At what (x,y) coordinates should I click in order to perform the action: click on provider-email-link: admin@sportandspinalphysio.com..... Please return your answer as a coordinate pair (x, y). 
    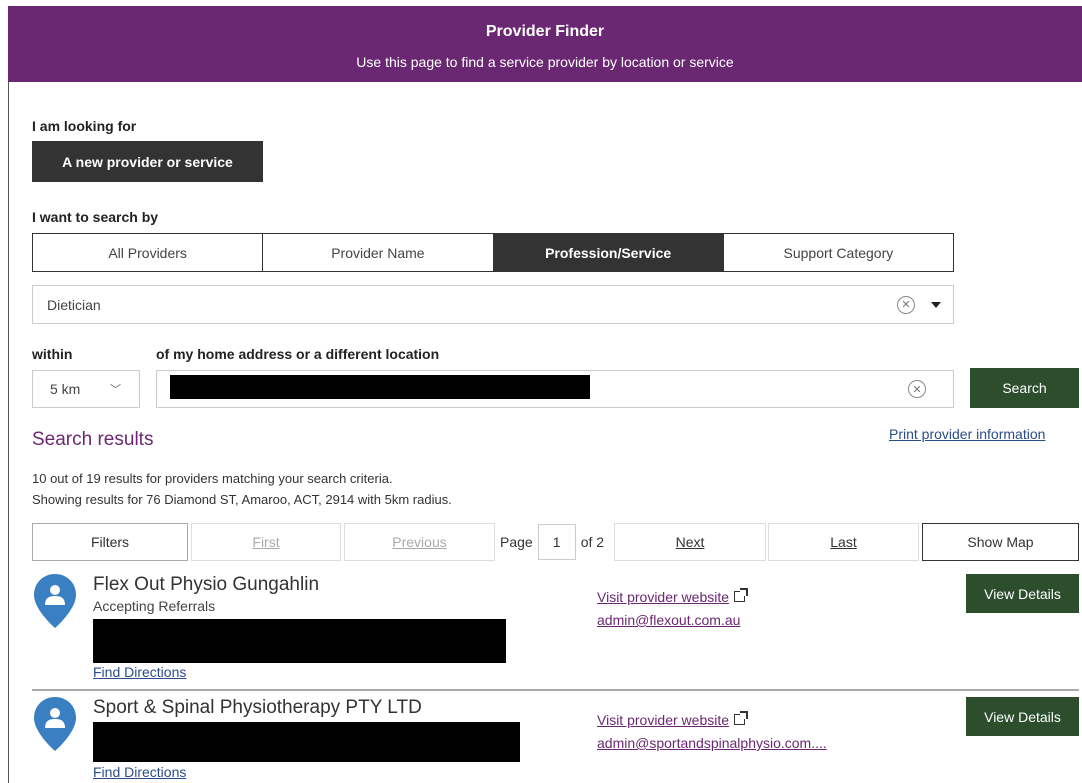
    Looking at the image, I should click on (712, 743).